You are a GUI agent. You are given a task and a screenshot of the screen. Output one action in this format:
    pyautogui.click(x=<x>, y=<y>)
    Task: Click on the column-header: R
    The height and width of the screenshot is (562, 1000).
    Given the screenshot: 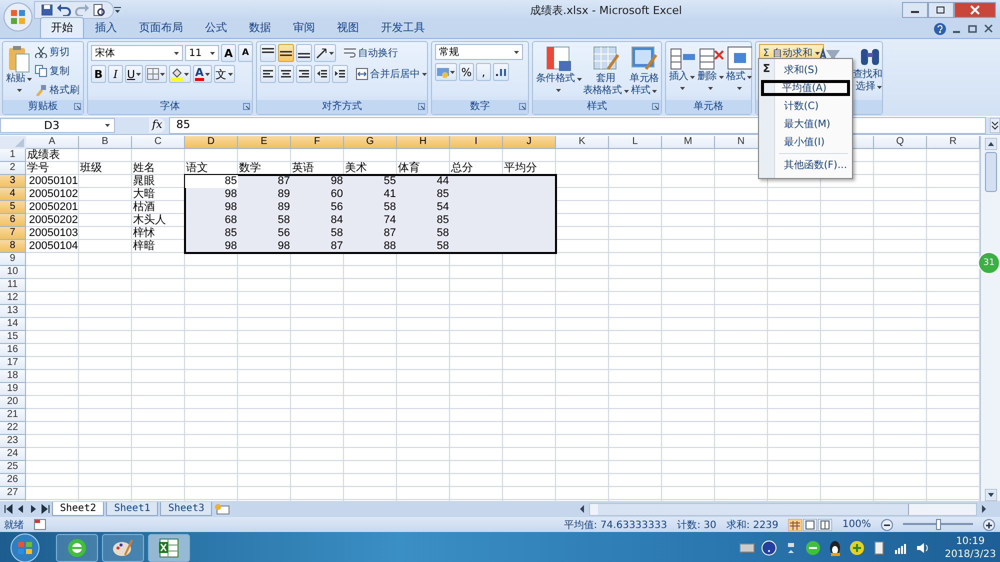 What is the action you would take?
    pyautogui.click(x=953, y=142)
    